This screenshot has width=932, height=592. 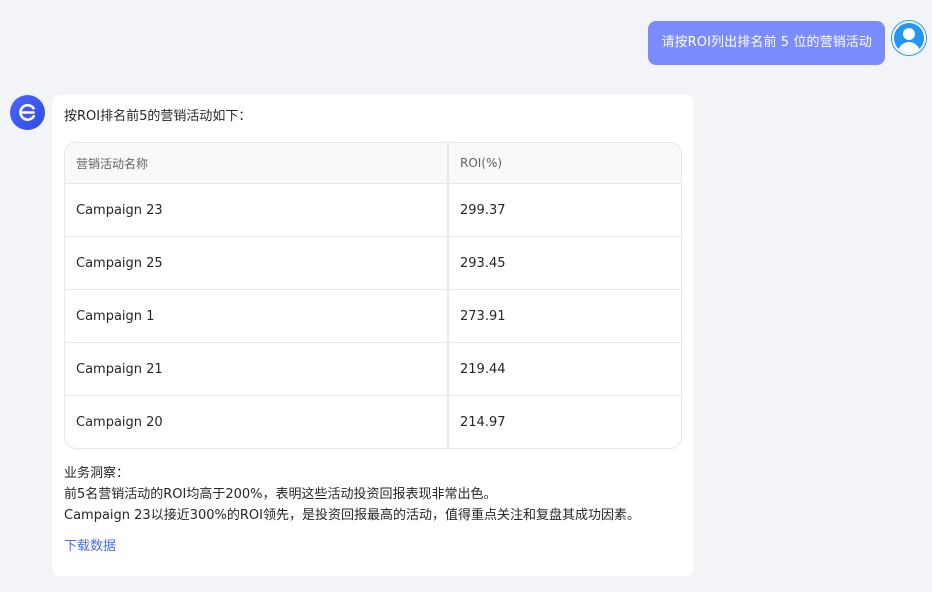 I want to click on assistant-logo-icon, so click(x=27, y=112).